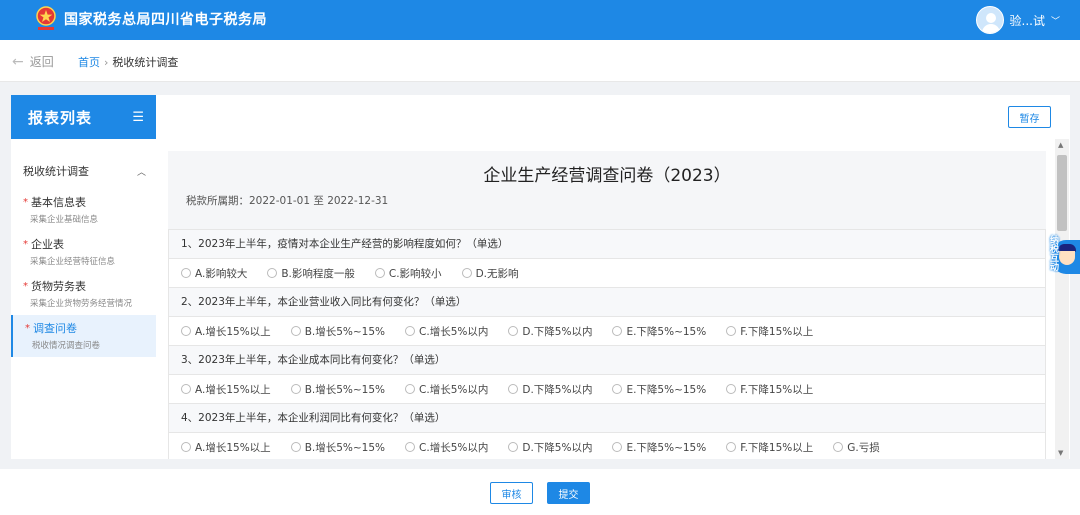 Image resolution: width=1080 pixels, height=515 pixels. Describe the element at coordinates (511, 493) in the screenshot. I see `review-button: 审核` at that location.